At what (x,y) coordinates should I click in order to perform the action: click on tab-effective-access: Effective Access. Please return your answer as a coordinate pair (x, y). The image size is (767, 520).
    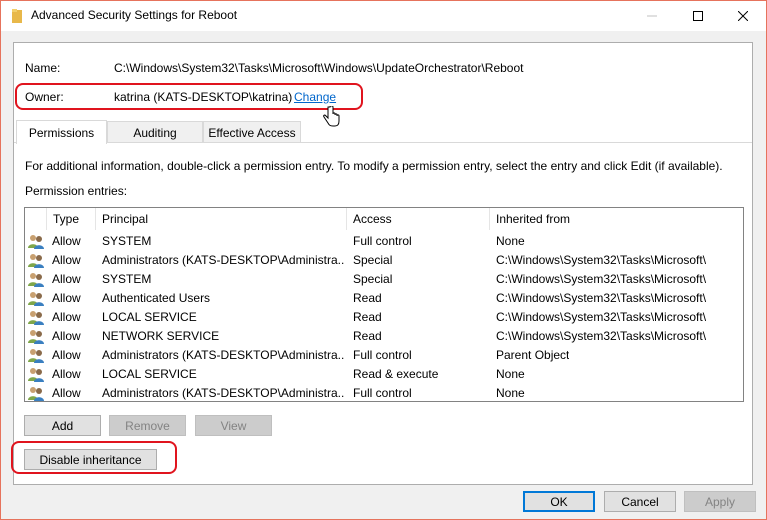
    Looking at the image, I should click on (252, 132).